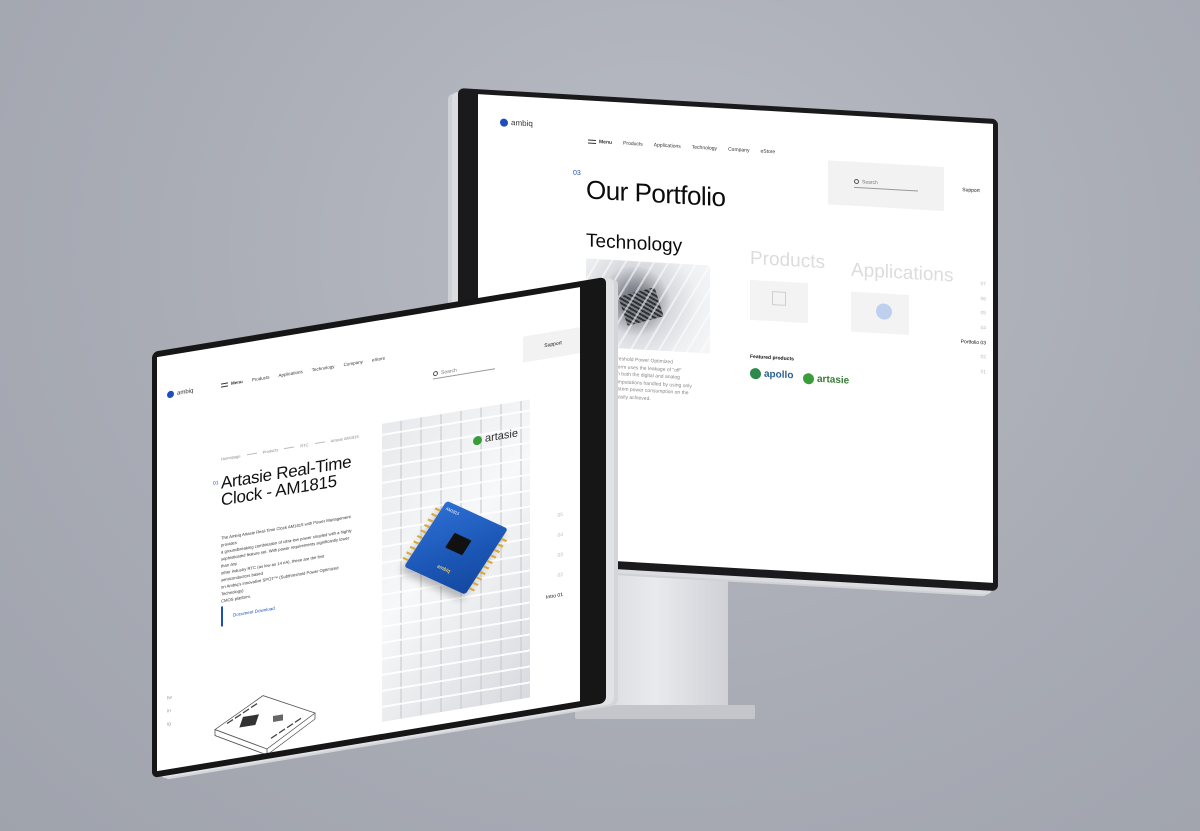 Image resolution: width=1200 pixels, height=831 pixels. I want to click on back-section-pager: 07 06 05 04 Portfolio 03 02 01, so click(962, 327).